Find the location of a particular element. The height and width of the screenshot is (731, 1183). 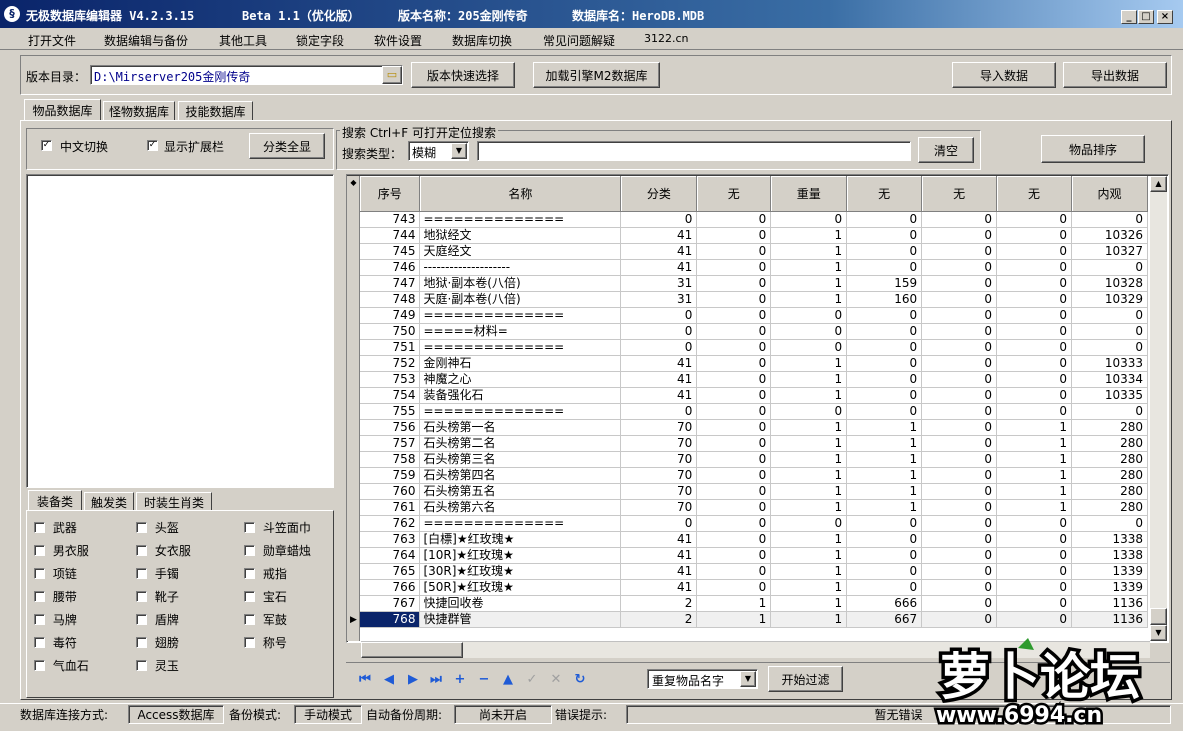

table-cell: 地狱·副本卷(八倍) is located at coordinates (520, 283).